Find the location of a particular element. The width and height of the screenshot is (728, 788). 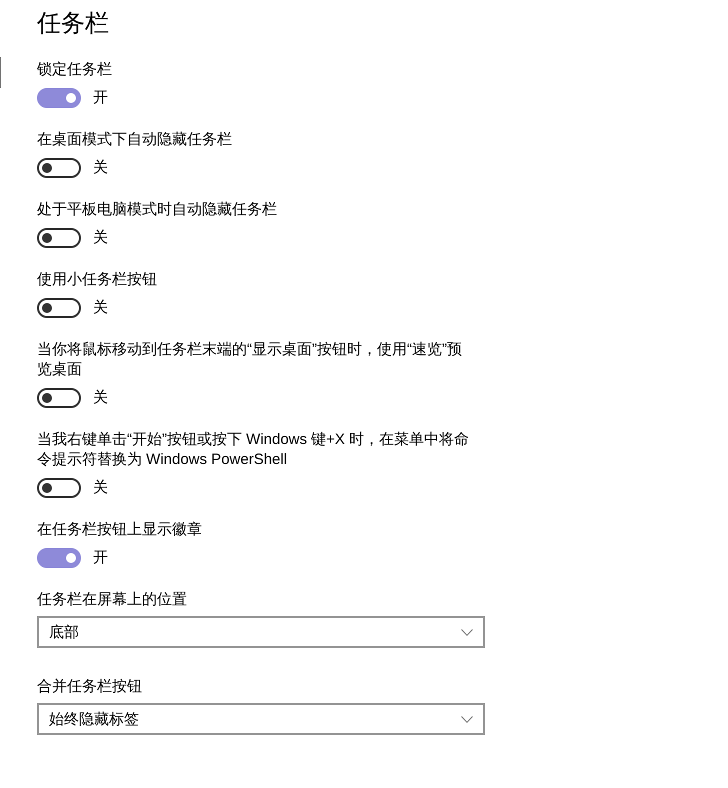

setting-label: 任务栏在屏幕上的位置 is located at coordinates (112, 600).